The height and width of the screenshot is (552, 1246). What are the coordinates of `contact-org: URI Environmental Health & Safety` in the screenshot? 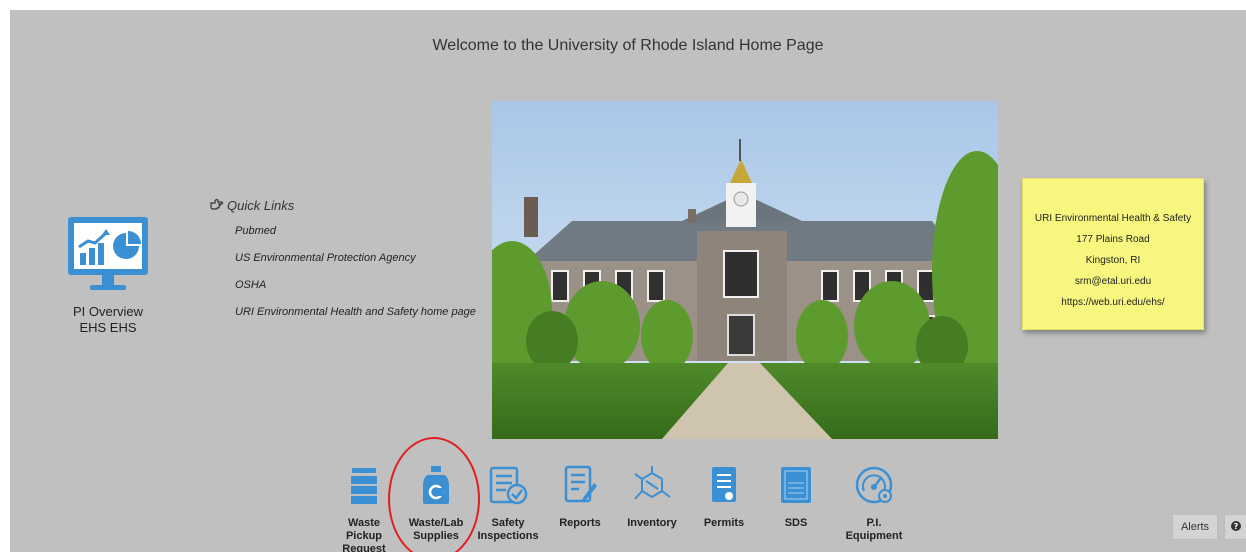 It's located at (1113, 218).